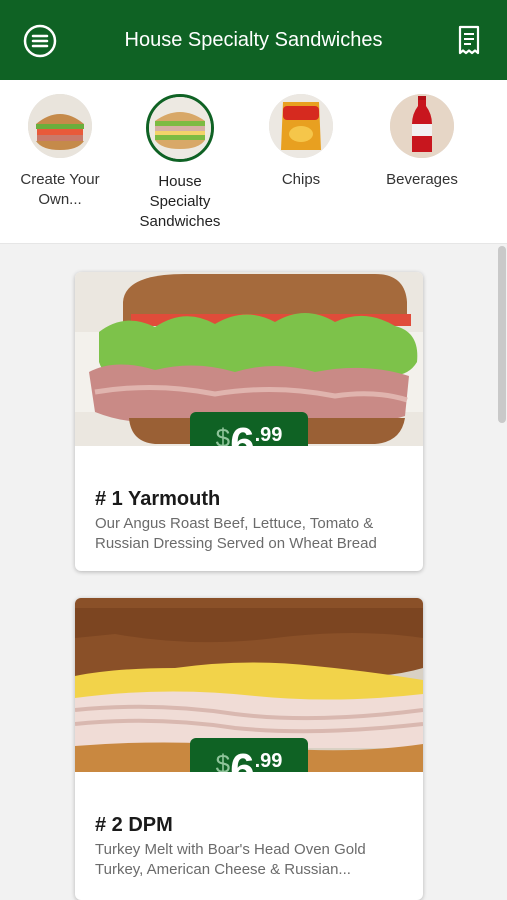 Image resolution: width=507 pixels, height=900 pixels. Describe the element at coordinates (422, 126) in the screenshot. I see `cola-bottle-thumbnail` at that location.